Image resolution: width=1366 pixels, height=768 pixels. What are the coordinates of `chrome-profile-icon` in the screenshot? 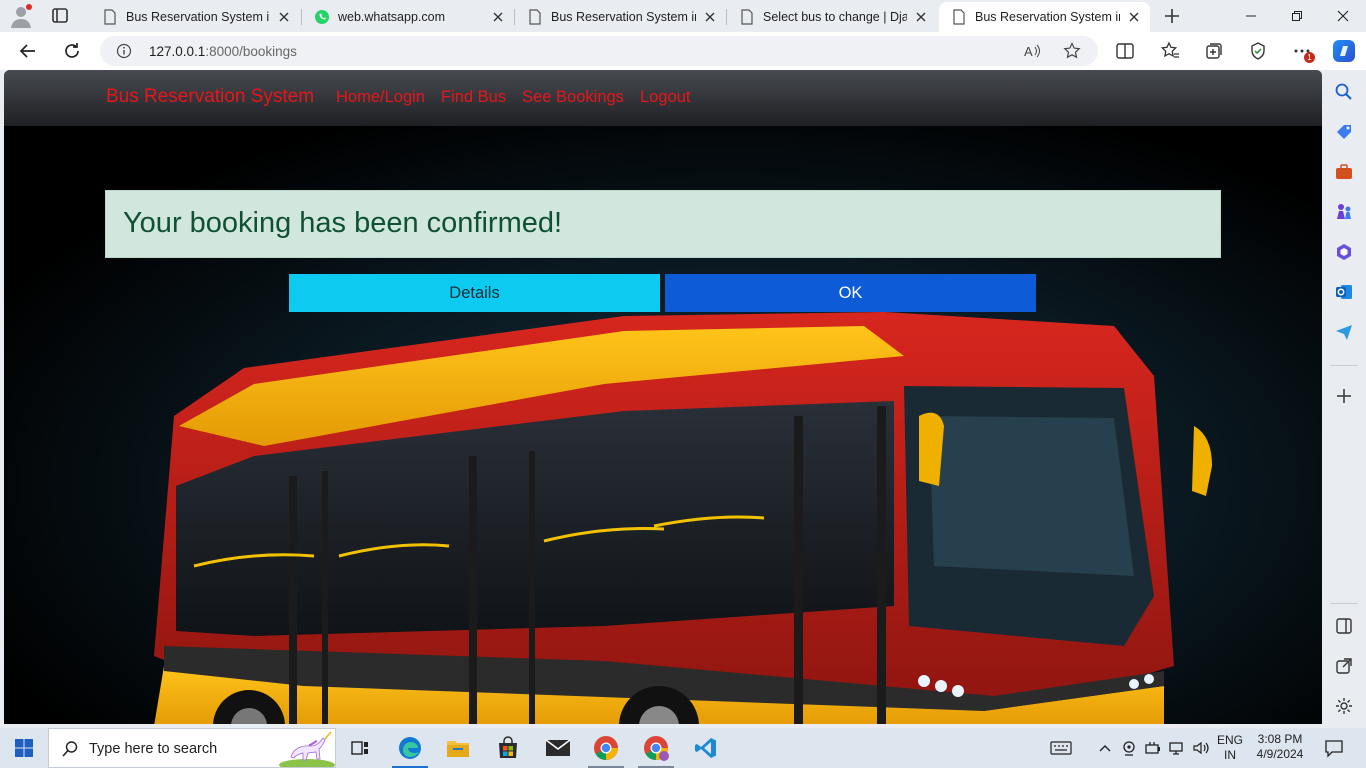 It's located at (656, 748).